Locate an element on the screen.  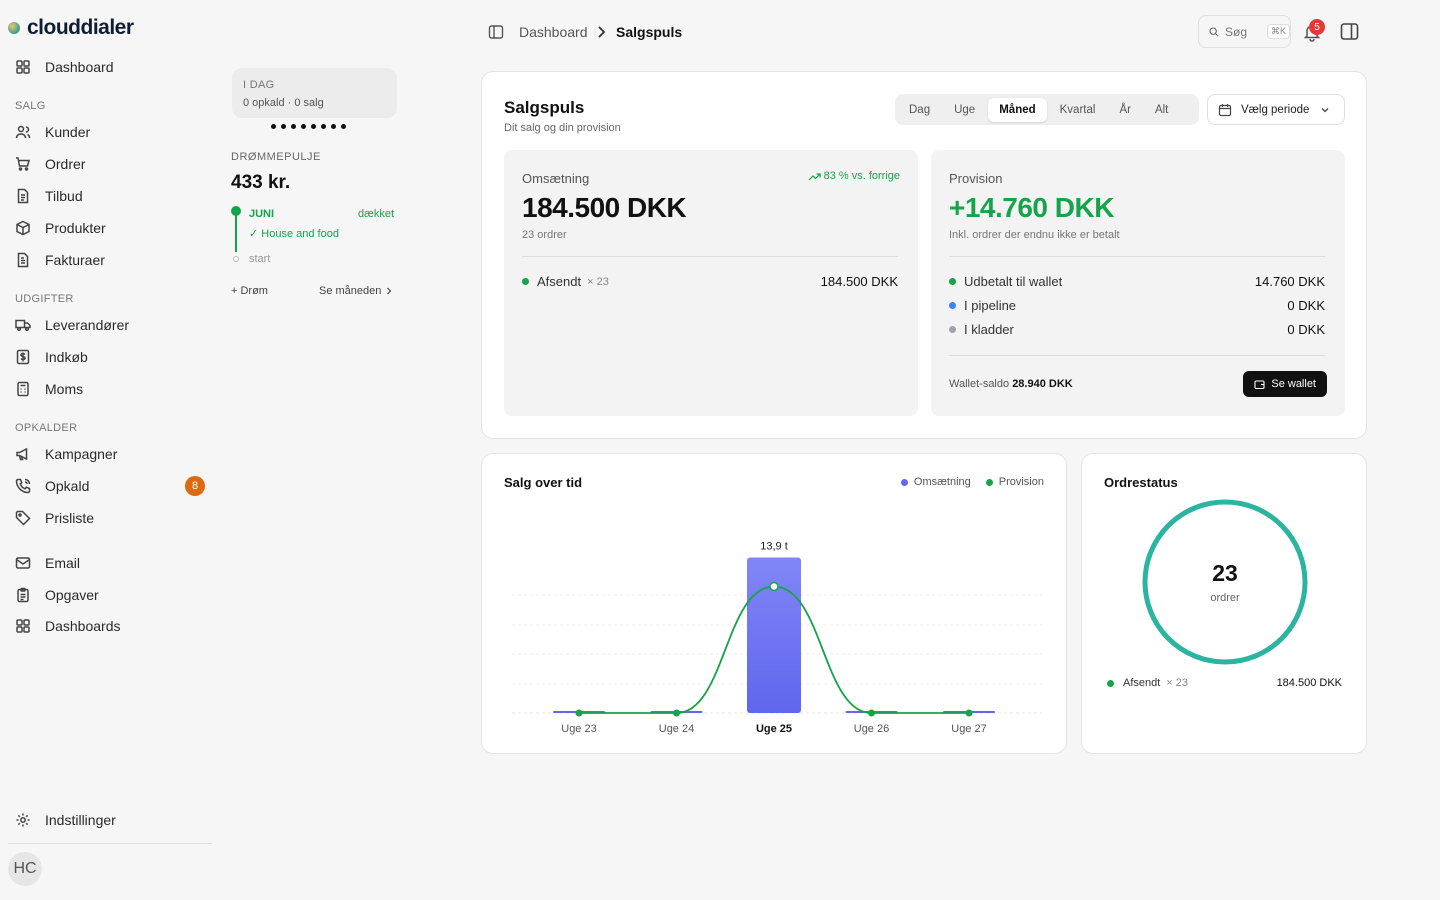
sidebar-item-opgaver: Opgaver is located at coordinates (110, 595).